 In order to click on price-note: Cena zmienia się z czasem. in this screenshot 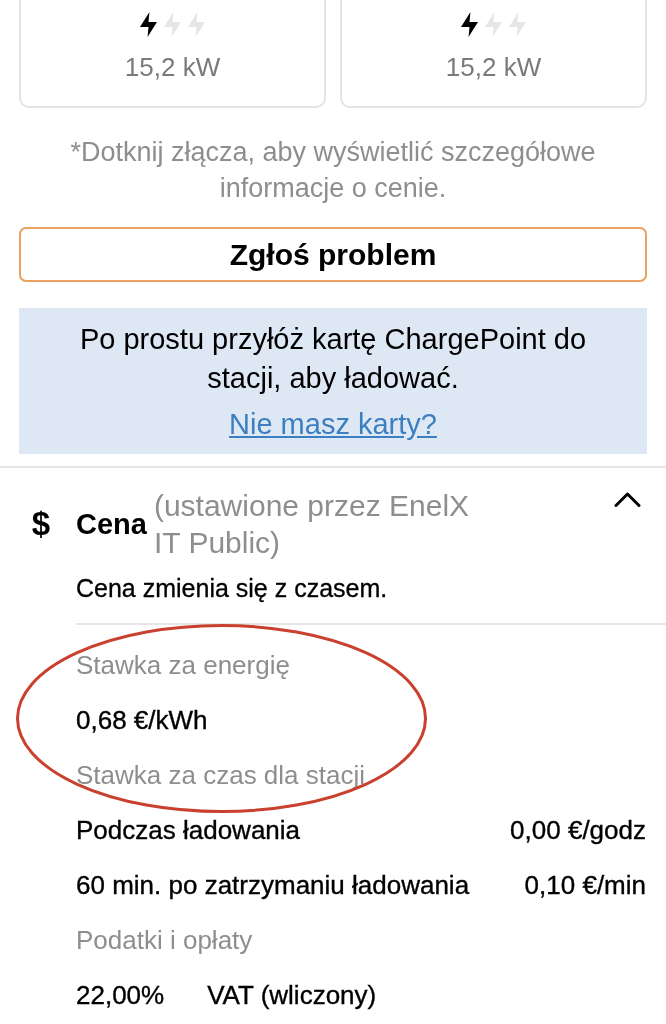, I will do `click(232, 588)`.